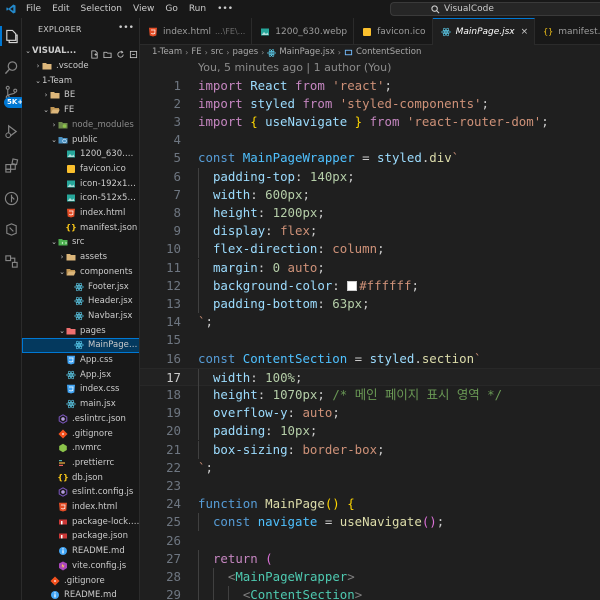  I want to click on tree-file-package-json: package.json, so click(80, 536).